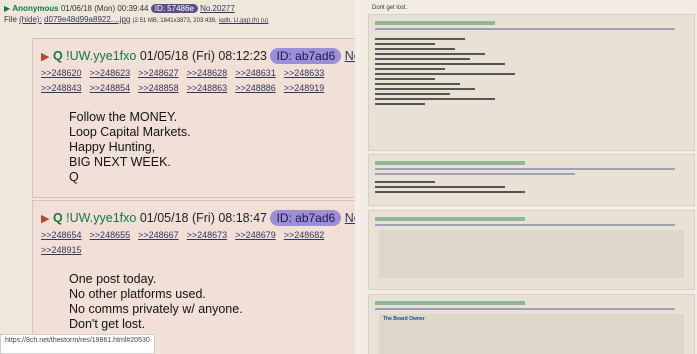 The image size is (697, 354). I want to click on nested-post-name: The Board Owner, so click(531, 334).